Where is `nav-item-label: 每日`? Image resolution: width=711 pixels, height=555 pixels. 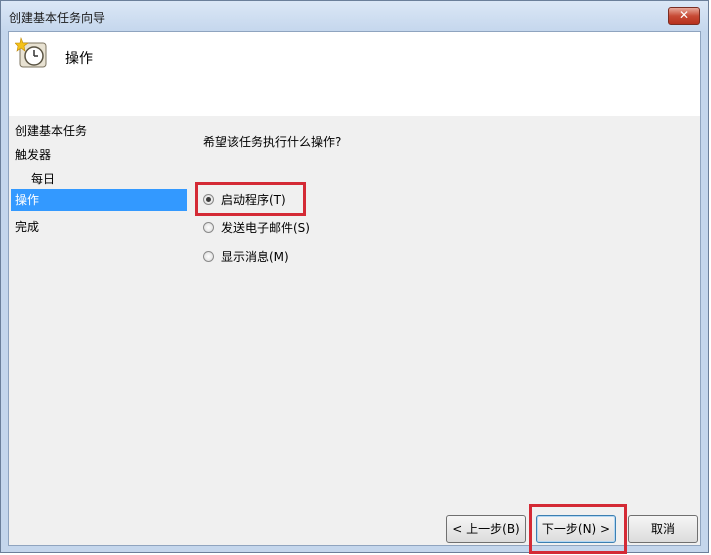 nav-item-label: 每日 is located at coordinates (43, 179).